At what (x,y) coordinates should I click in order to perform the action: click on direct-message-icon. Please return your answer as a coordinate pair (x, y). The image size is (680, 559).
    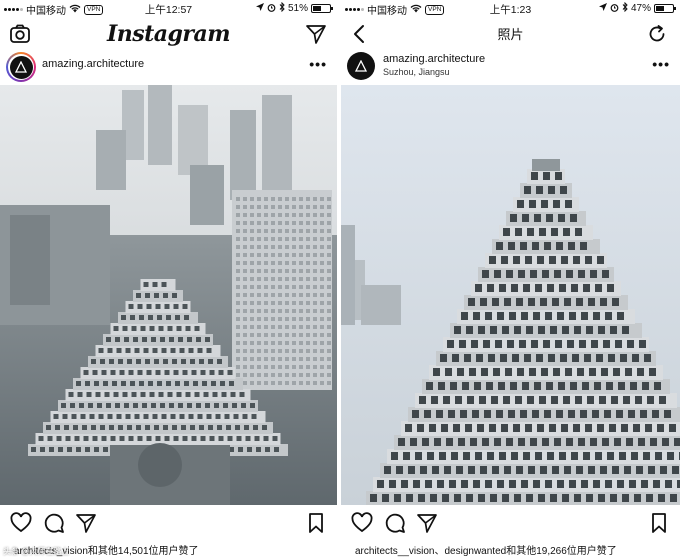
    Looking at the image, I should click on (316, 34).